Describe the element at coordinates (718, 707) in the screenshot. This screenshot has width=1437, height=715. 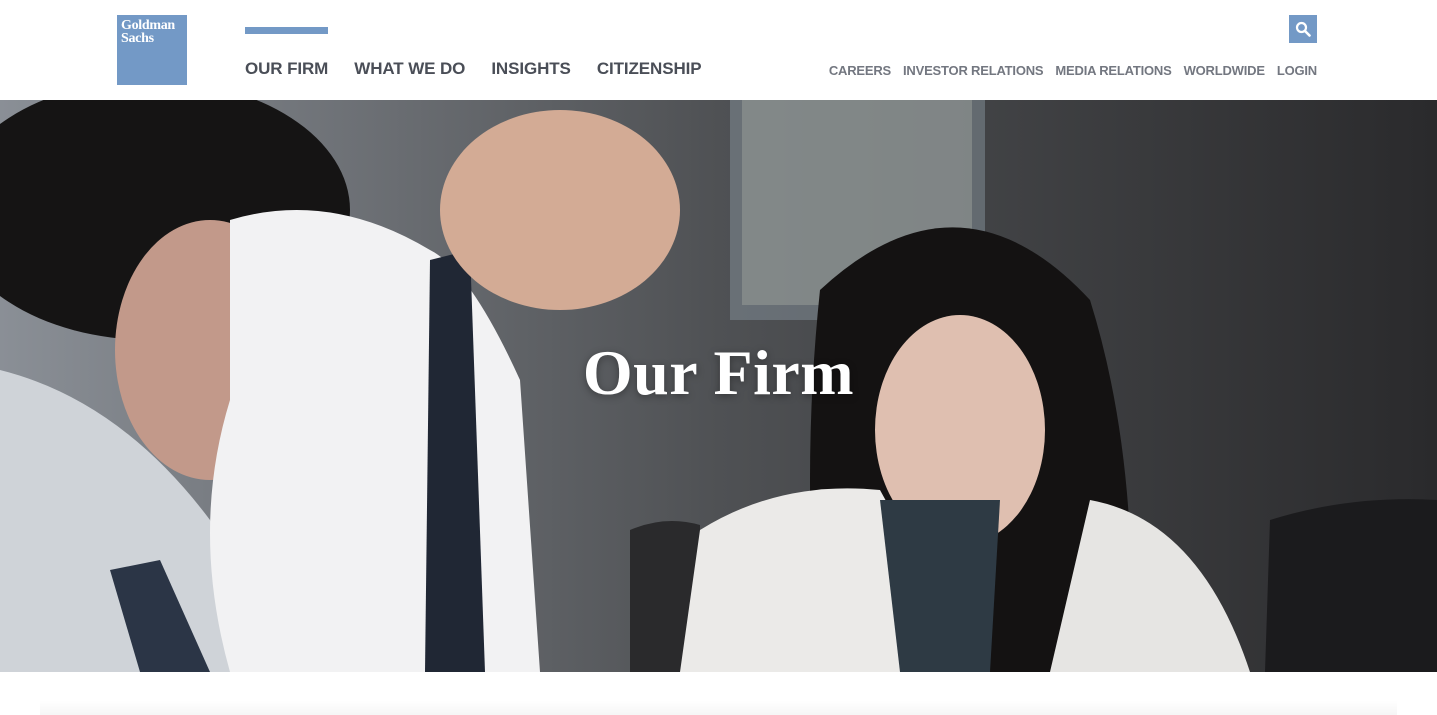
I see `content-card-shadow` at that location.